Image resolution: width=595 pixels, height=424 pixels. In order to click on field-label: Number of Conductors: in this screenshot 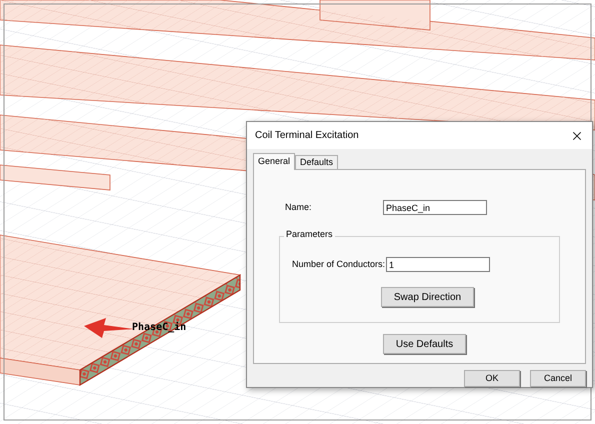, I will do `click(339, 264)`.